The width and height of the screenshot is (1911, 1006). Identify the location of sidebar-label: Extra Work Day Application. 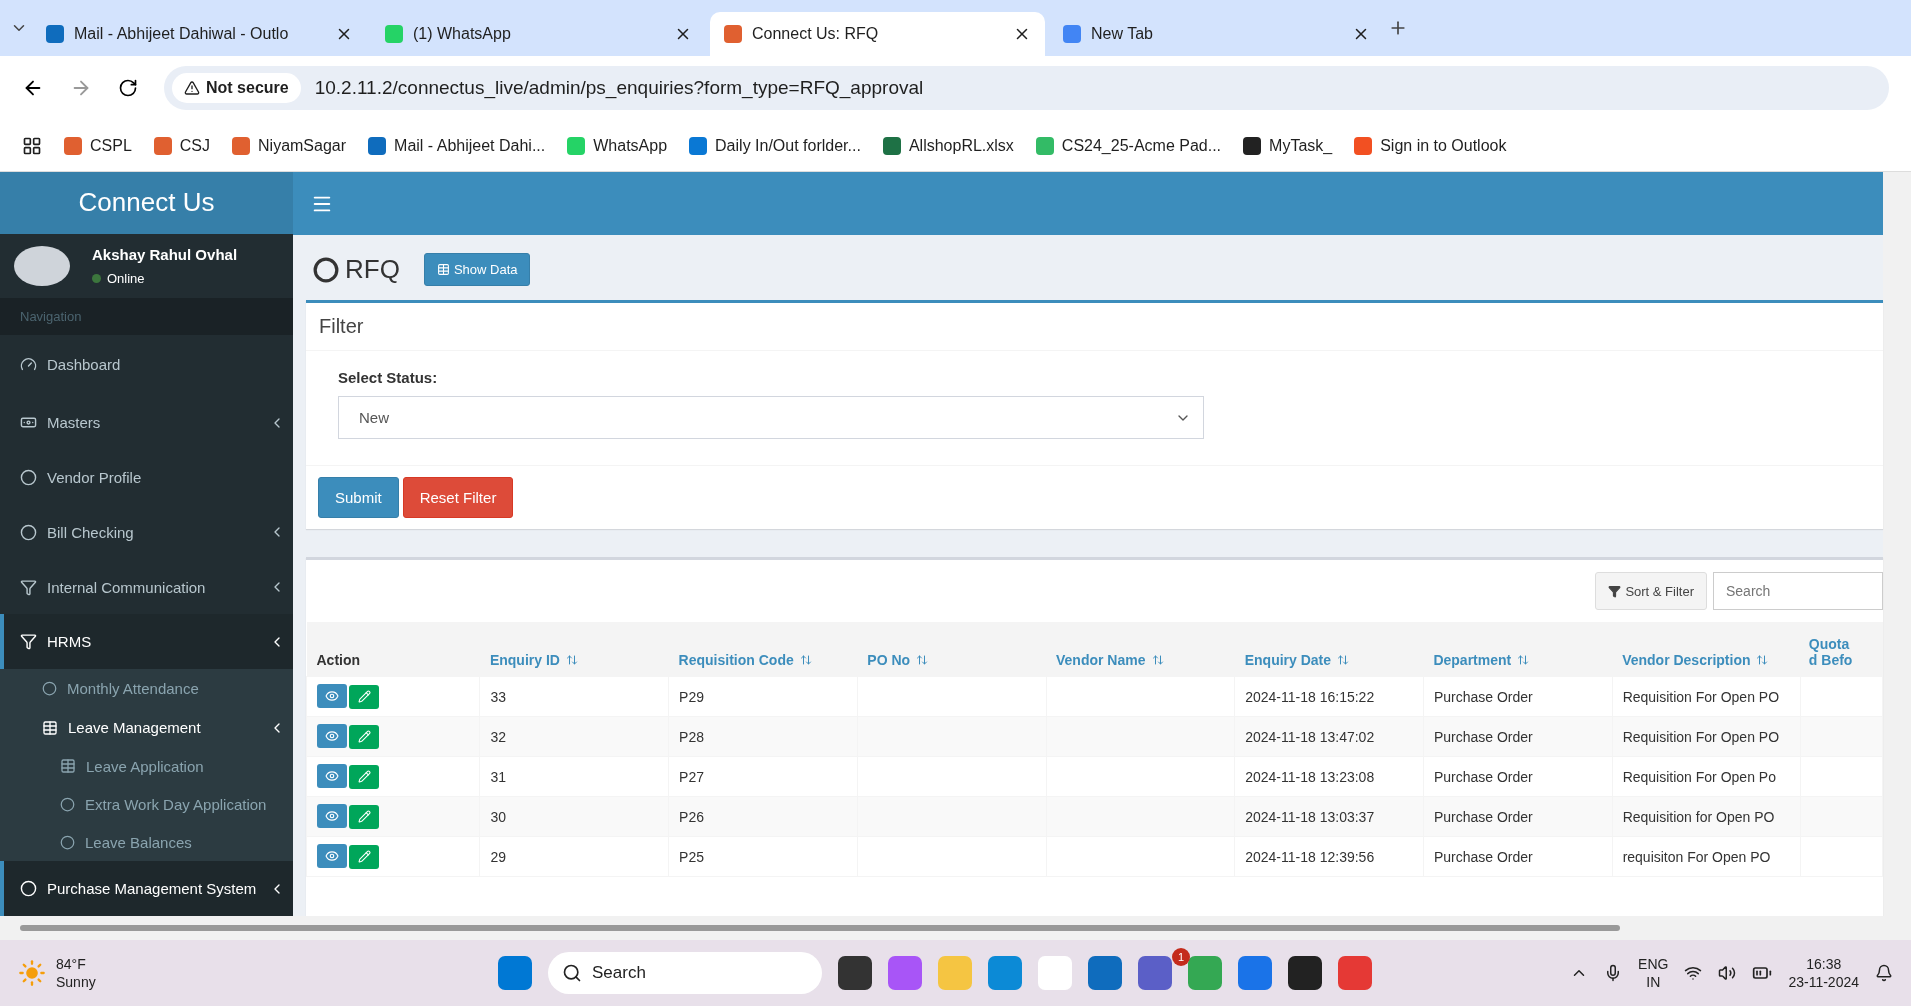
(176, 804).